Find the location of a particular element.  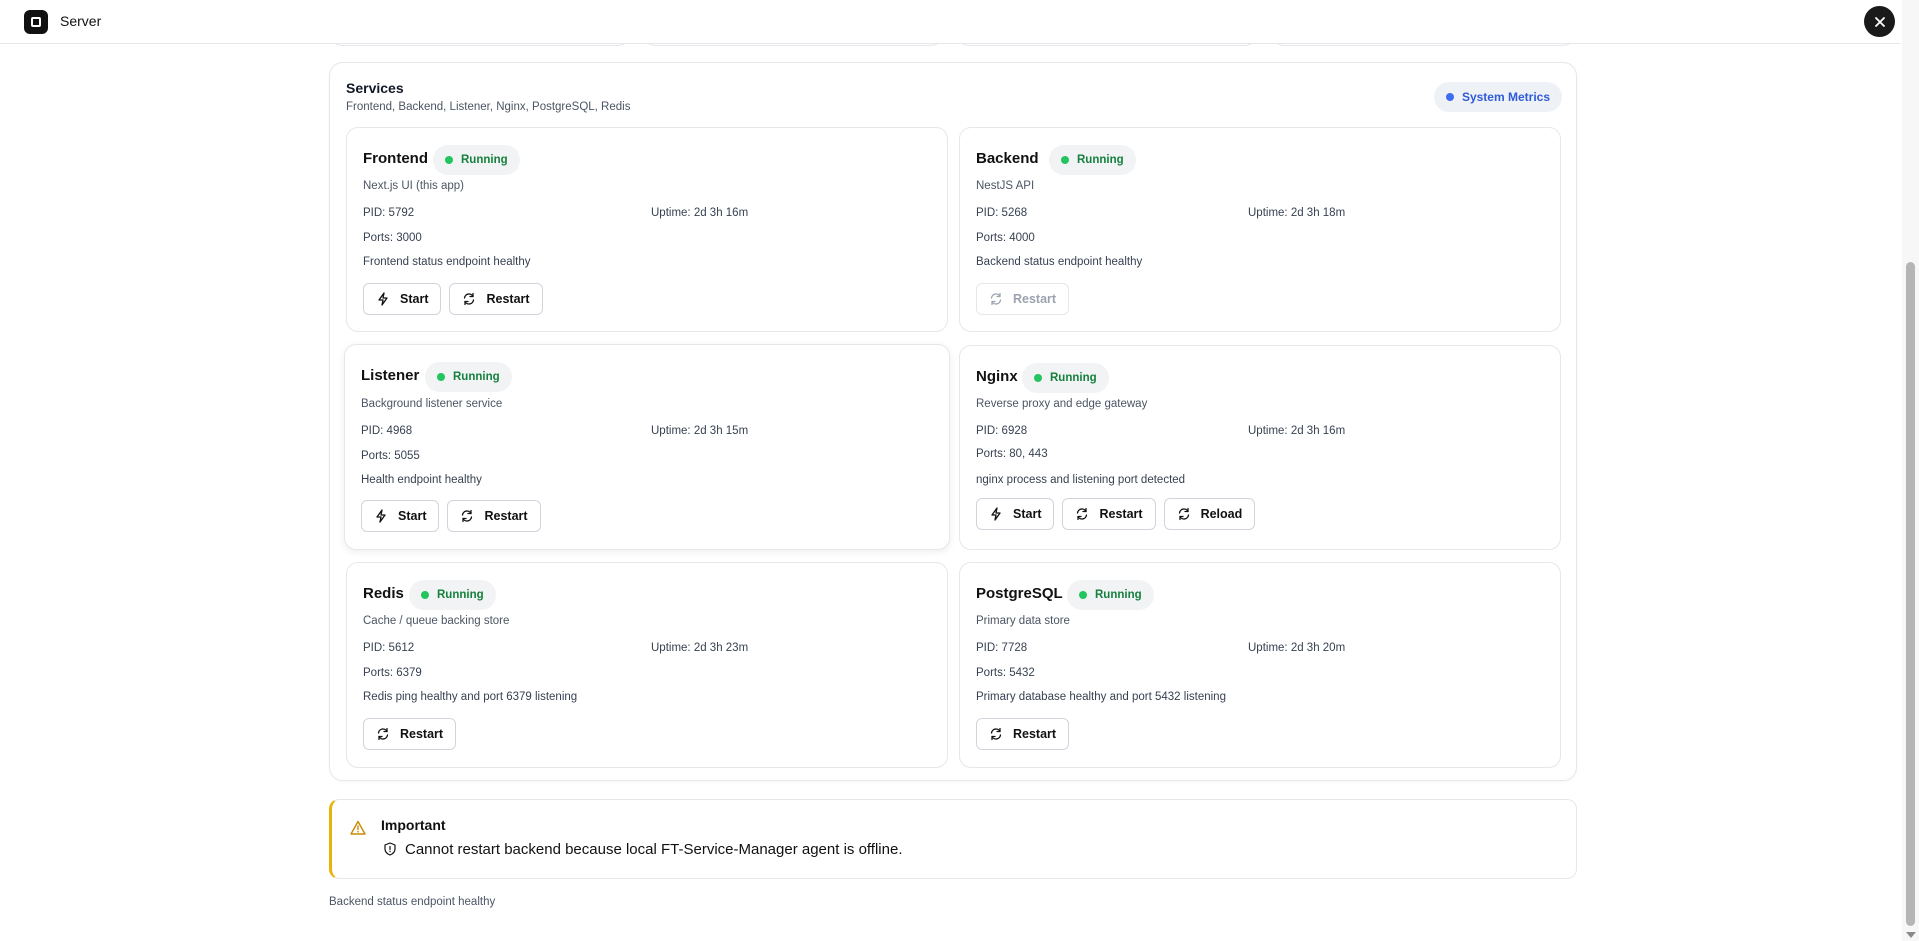

service-pid: PID: 5792 is located at coordinates (389, 213).